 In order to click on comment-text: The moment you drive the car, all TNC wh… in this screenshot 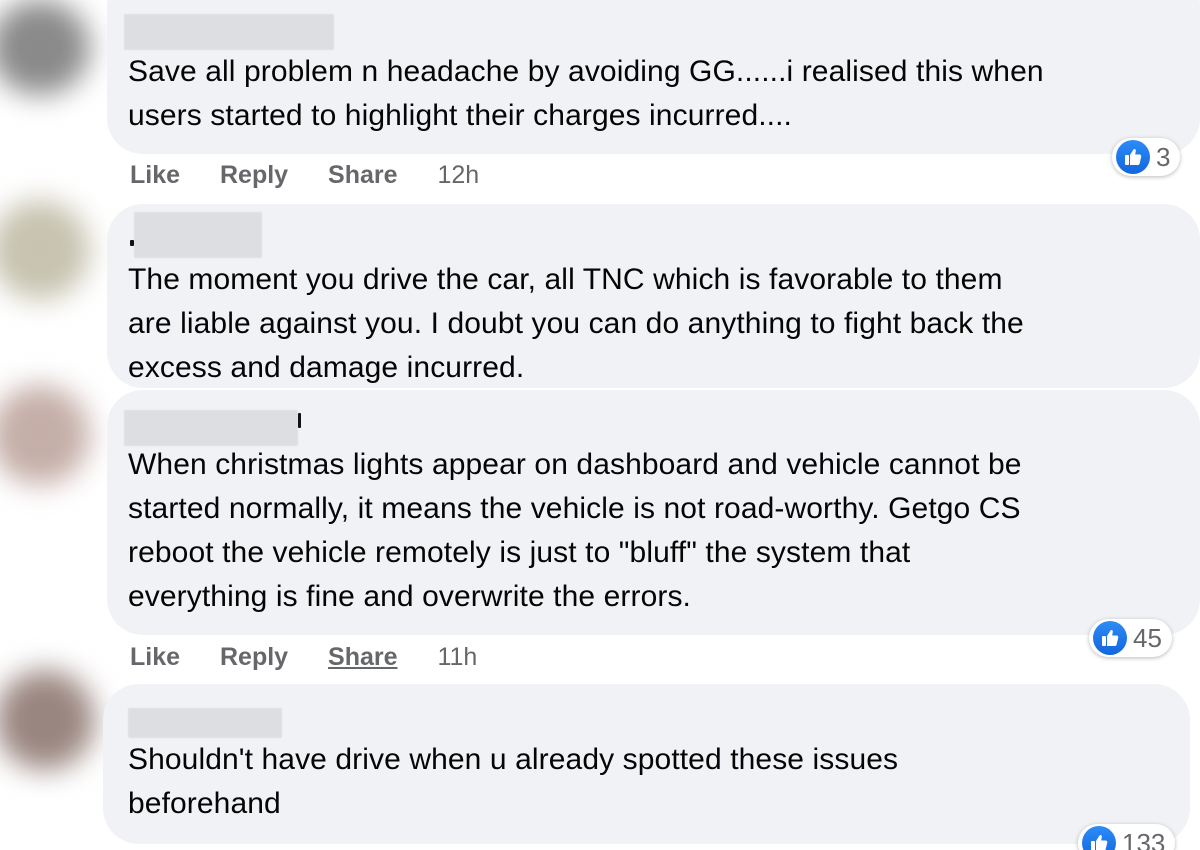, I will do `click(576, 324)`.